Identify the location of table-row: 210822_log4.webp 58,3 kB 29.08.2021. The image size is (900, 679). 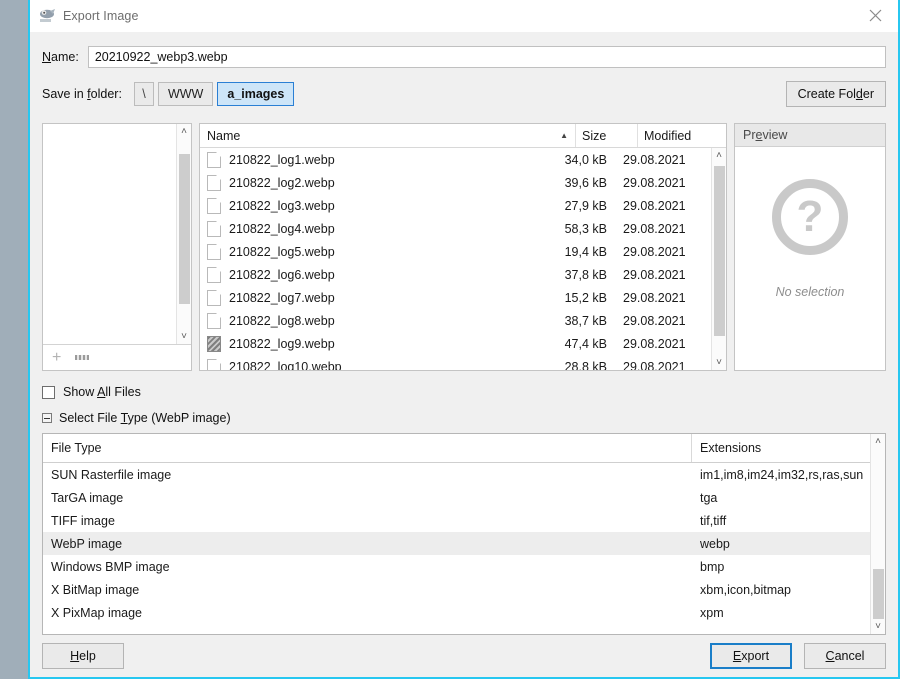
(455, 228).